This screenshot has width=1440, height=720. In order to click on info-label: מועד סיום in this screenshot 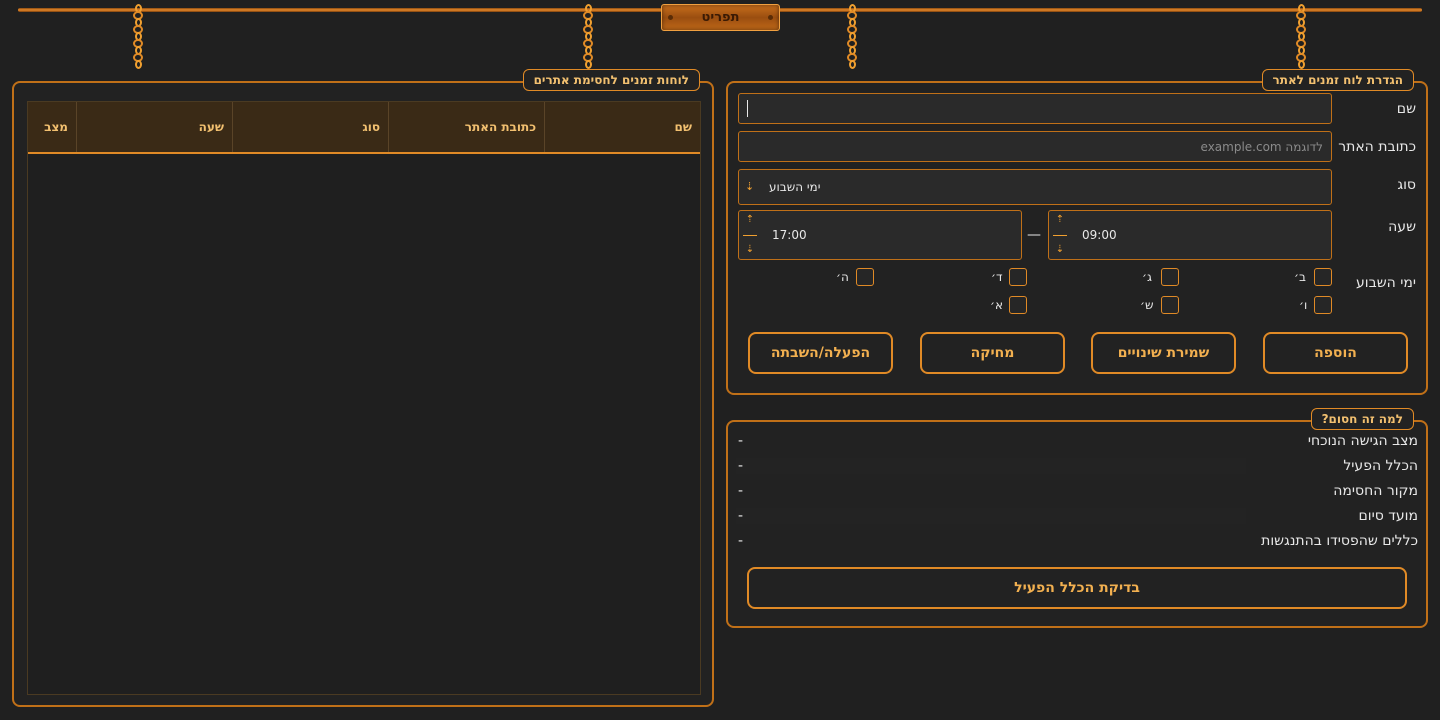, I will do `click(1388, 516)`.